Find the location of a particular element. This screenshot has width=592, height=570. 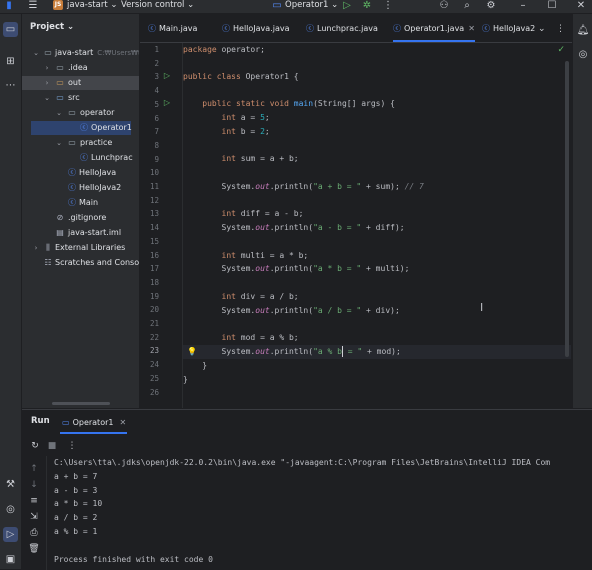

tab-operator1-java: ⓒ Operator1.java ✕ is located at coordinates (434, 28).